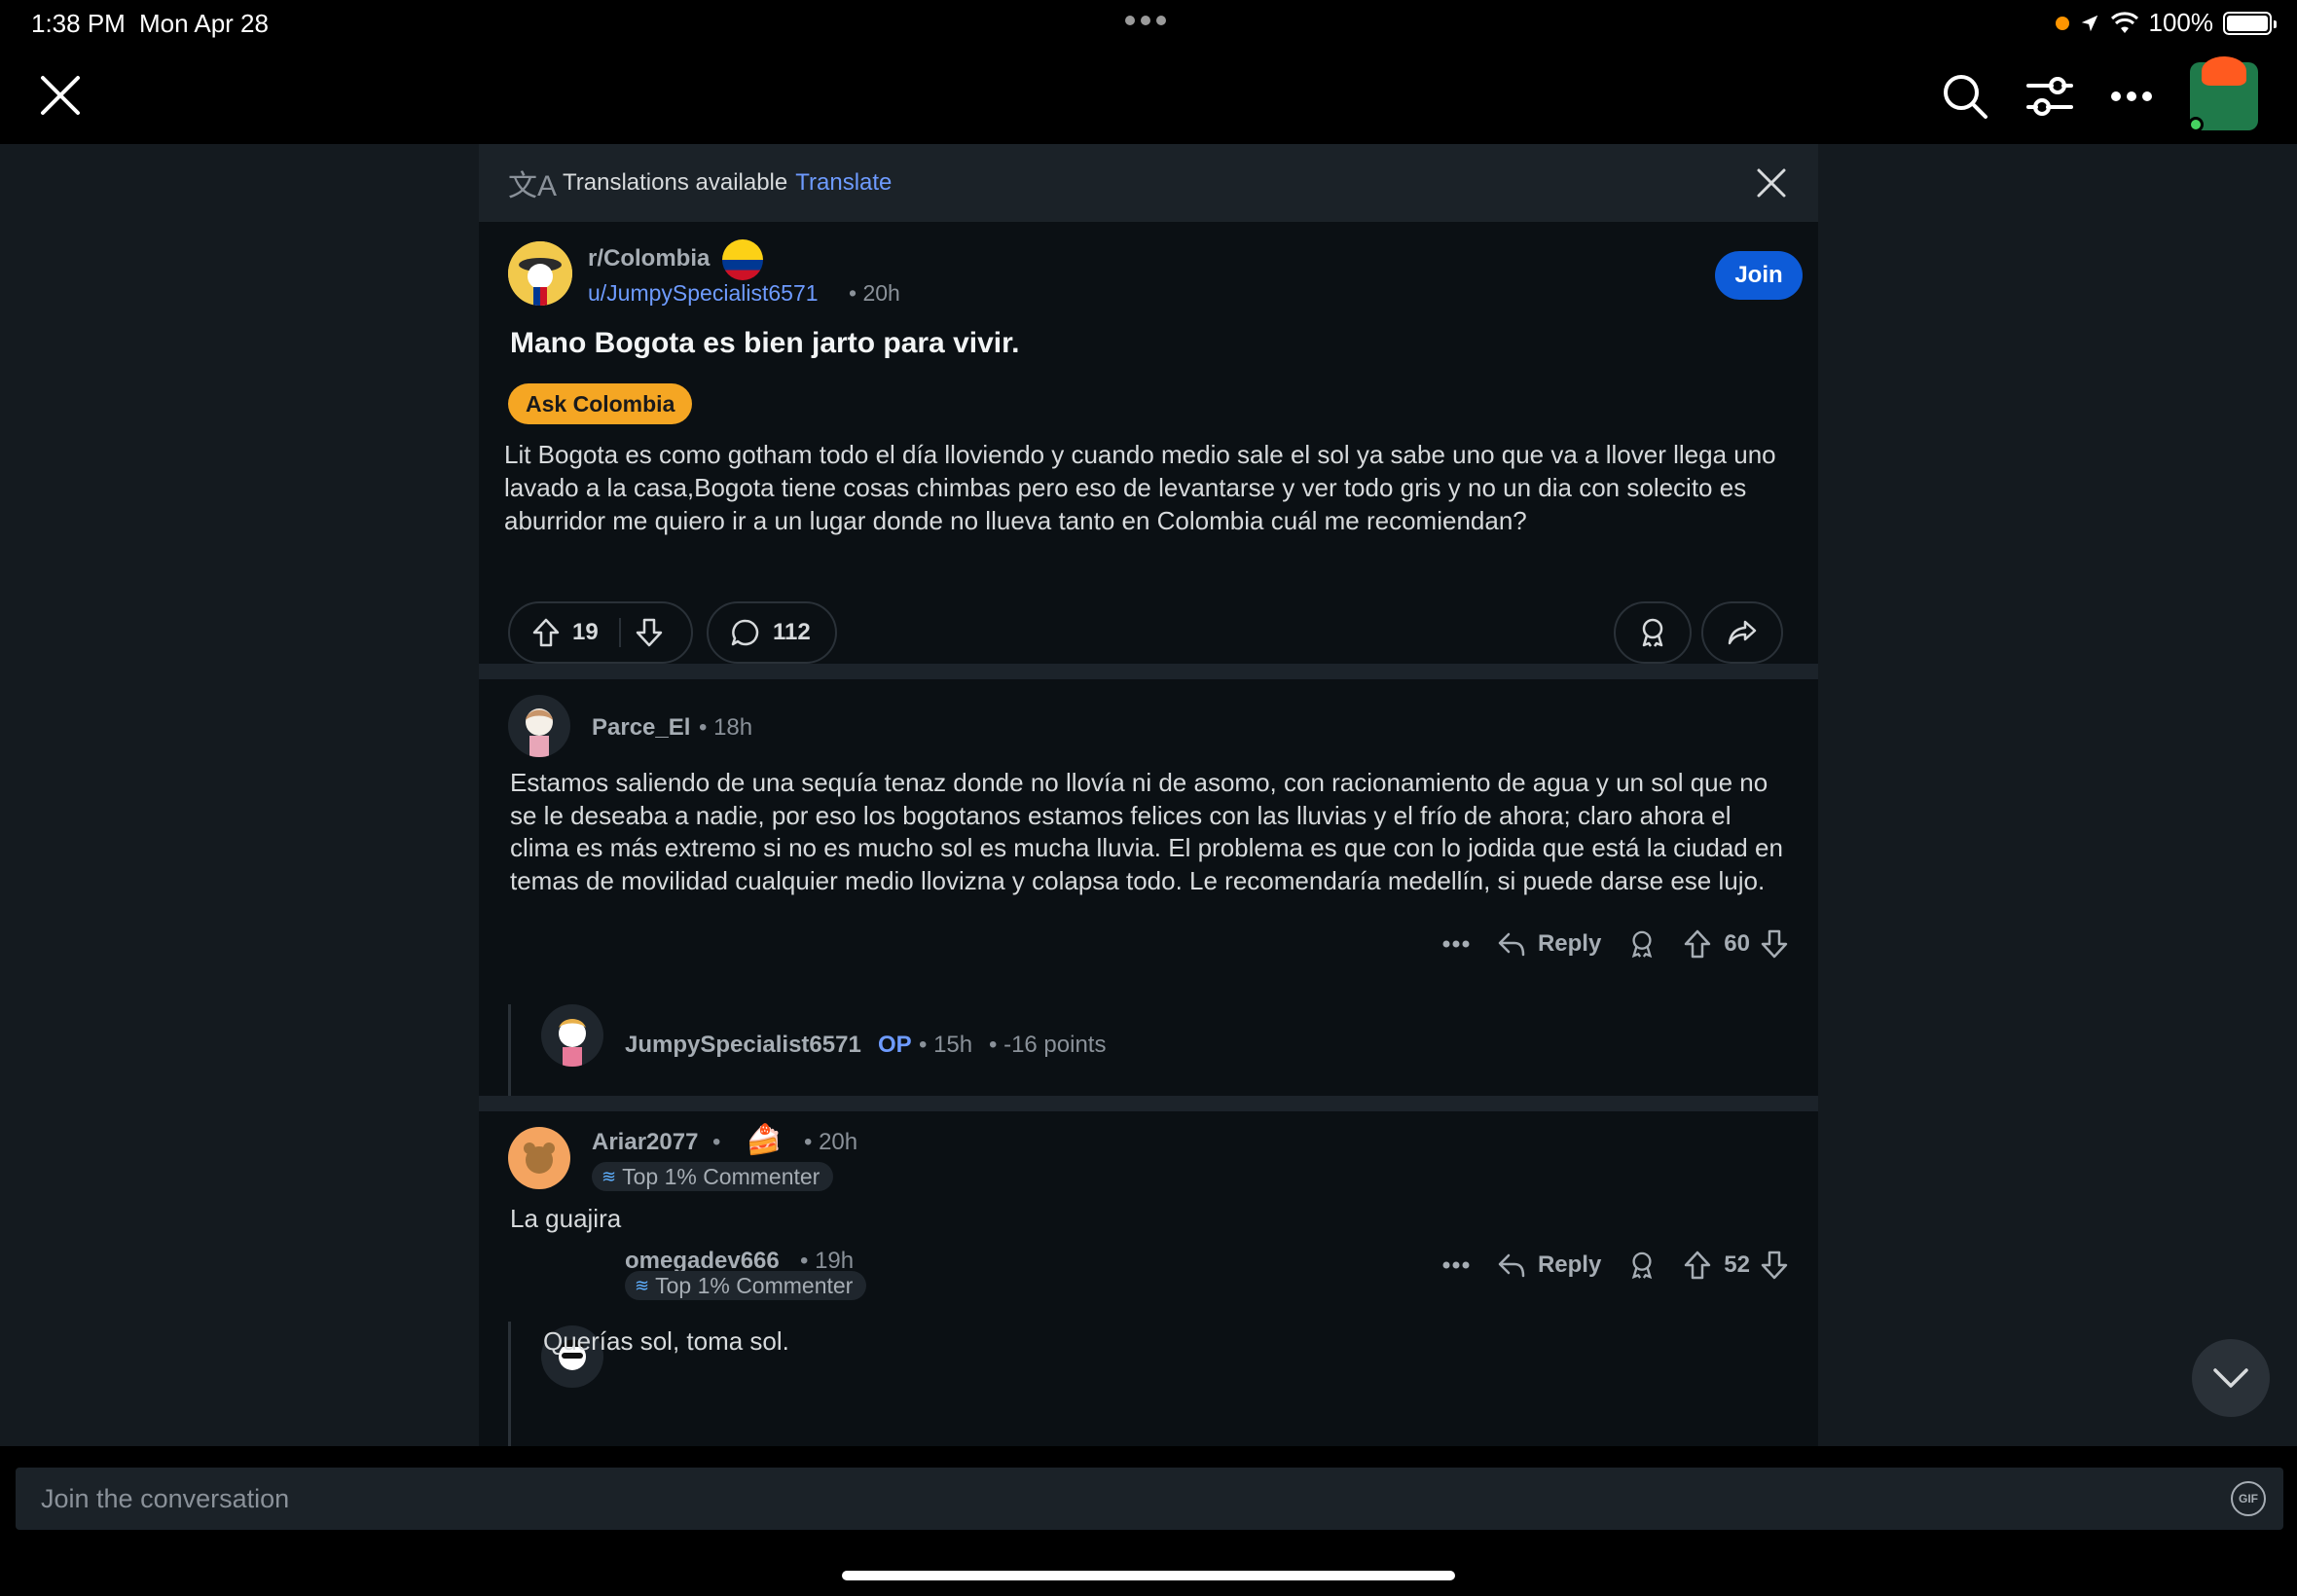  What do you see at coordinates (1965, 97) in the screenshot?
I see `search-icon` at bounding box center [1965, 97].